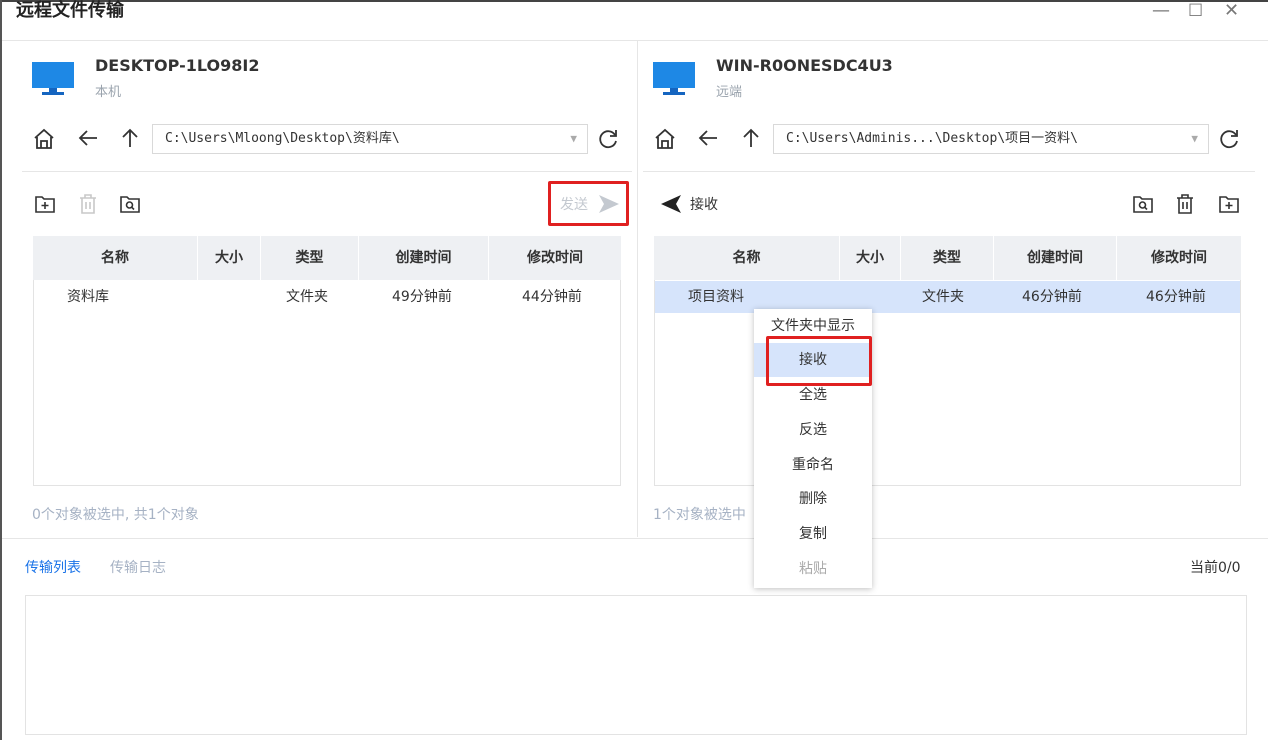  What do you see at coordinates (671, 204) in the screenshot?
I see `receive-arrow-icon` at bounding box center [671, 204].